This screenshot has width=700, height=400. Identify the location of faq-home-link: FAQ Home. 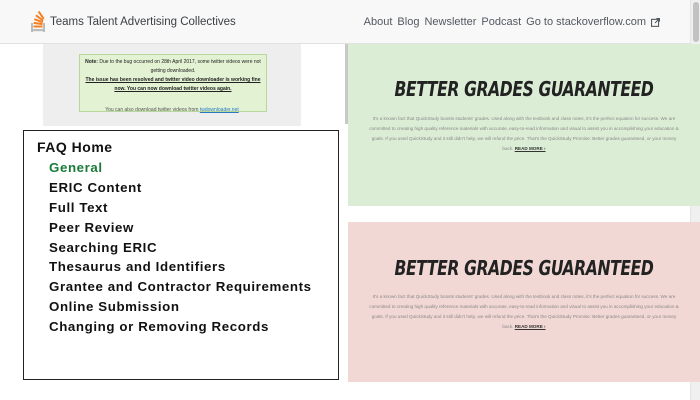
(187, 147).